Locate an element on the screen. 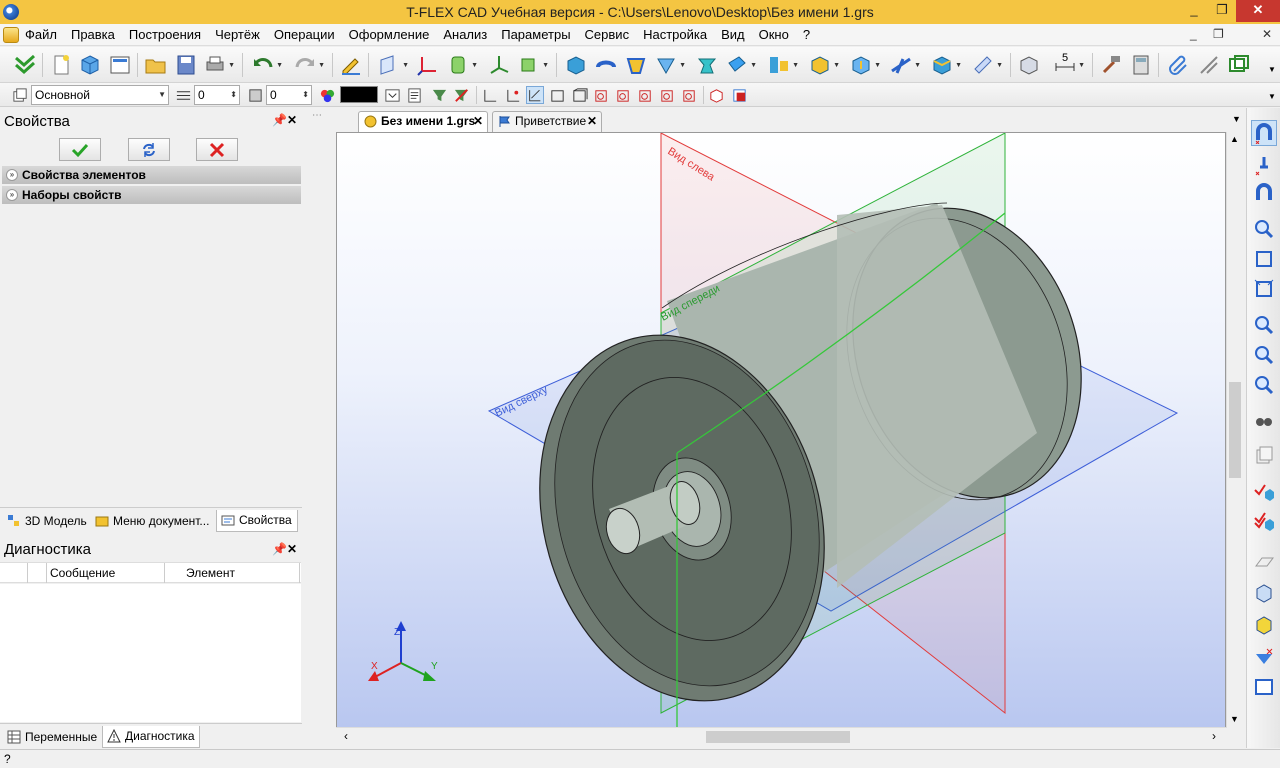 Image resolution: width=1280 pixels, height=768 pixels. select-check-button is located at coordinates (1264, 491).